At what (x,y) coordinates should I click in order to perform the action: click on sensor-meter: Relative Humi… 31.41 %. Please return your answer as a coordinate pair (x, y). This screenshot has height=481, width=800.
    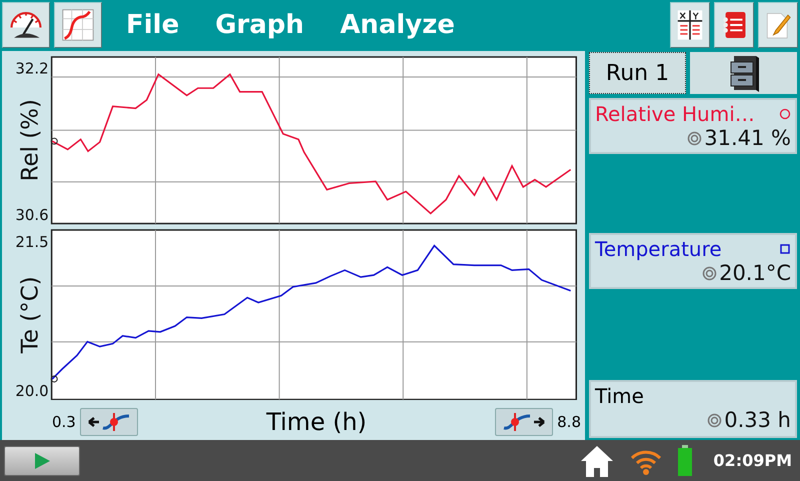
    Looking at the image, I should click on (693, 126).